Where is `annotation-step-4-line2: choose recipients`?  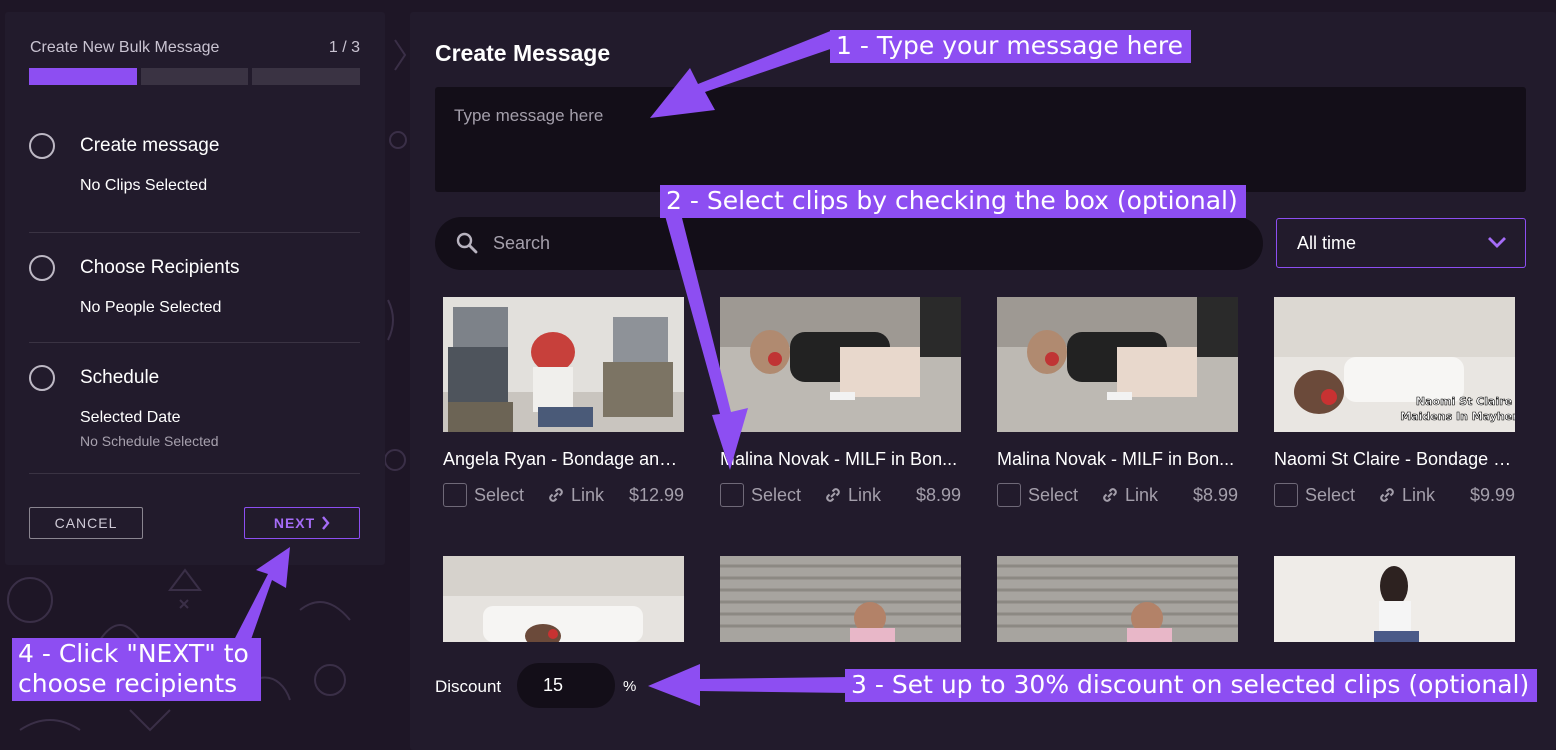
annotation-step-4-line2: choose recipients is located at coordinates (128, 683).